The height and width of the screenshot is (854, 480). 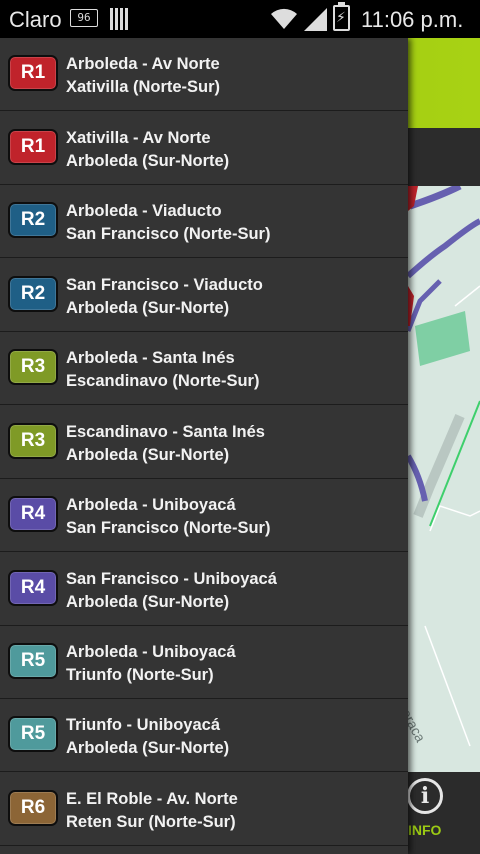 I want to click on clock: 11:06 p.m., so click(x=412, y=19).